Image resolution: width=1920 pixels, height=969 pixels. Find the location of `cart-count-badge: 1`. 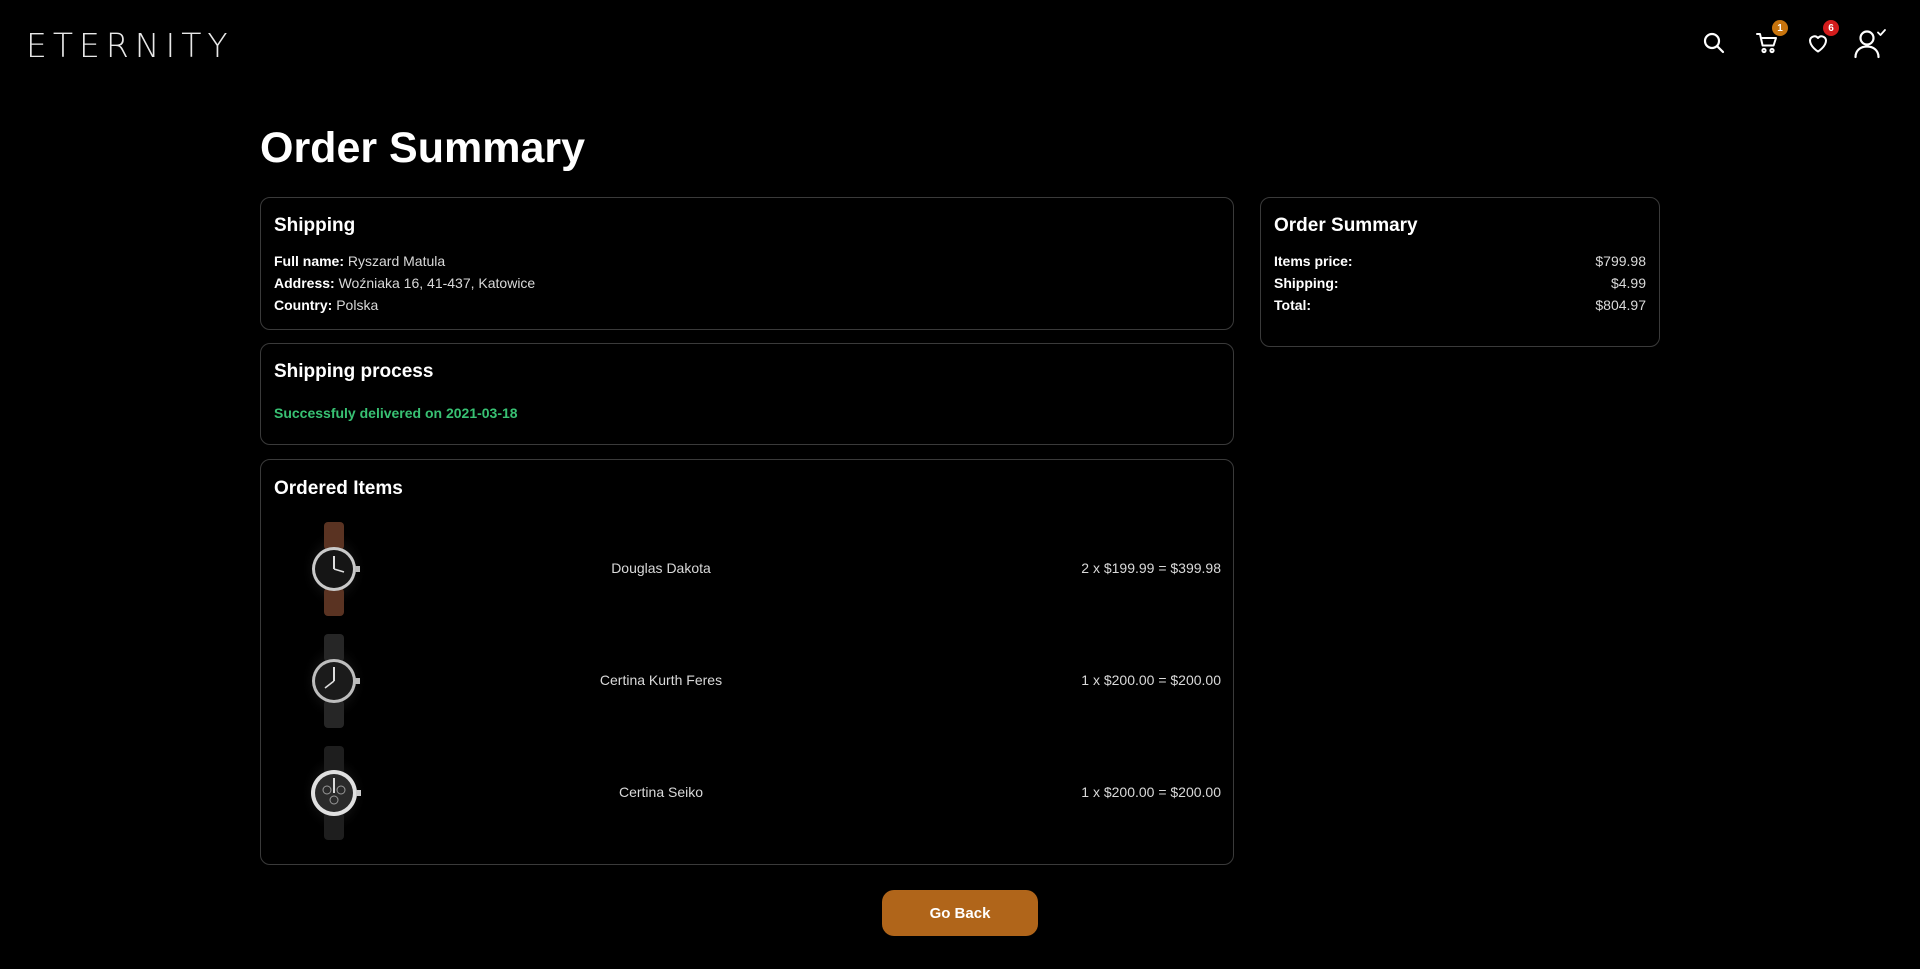

cart-count-badge: 1 is located at coordinates (1780, 28).